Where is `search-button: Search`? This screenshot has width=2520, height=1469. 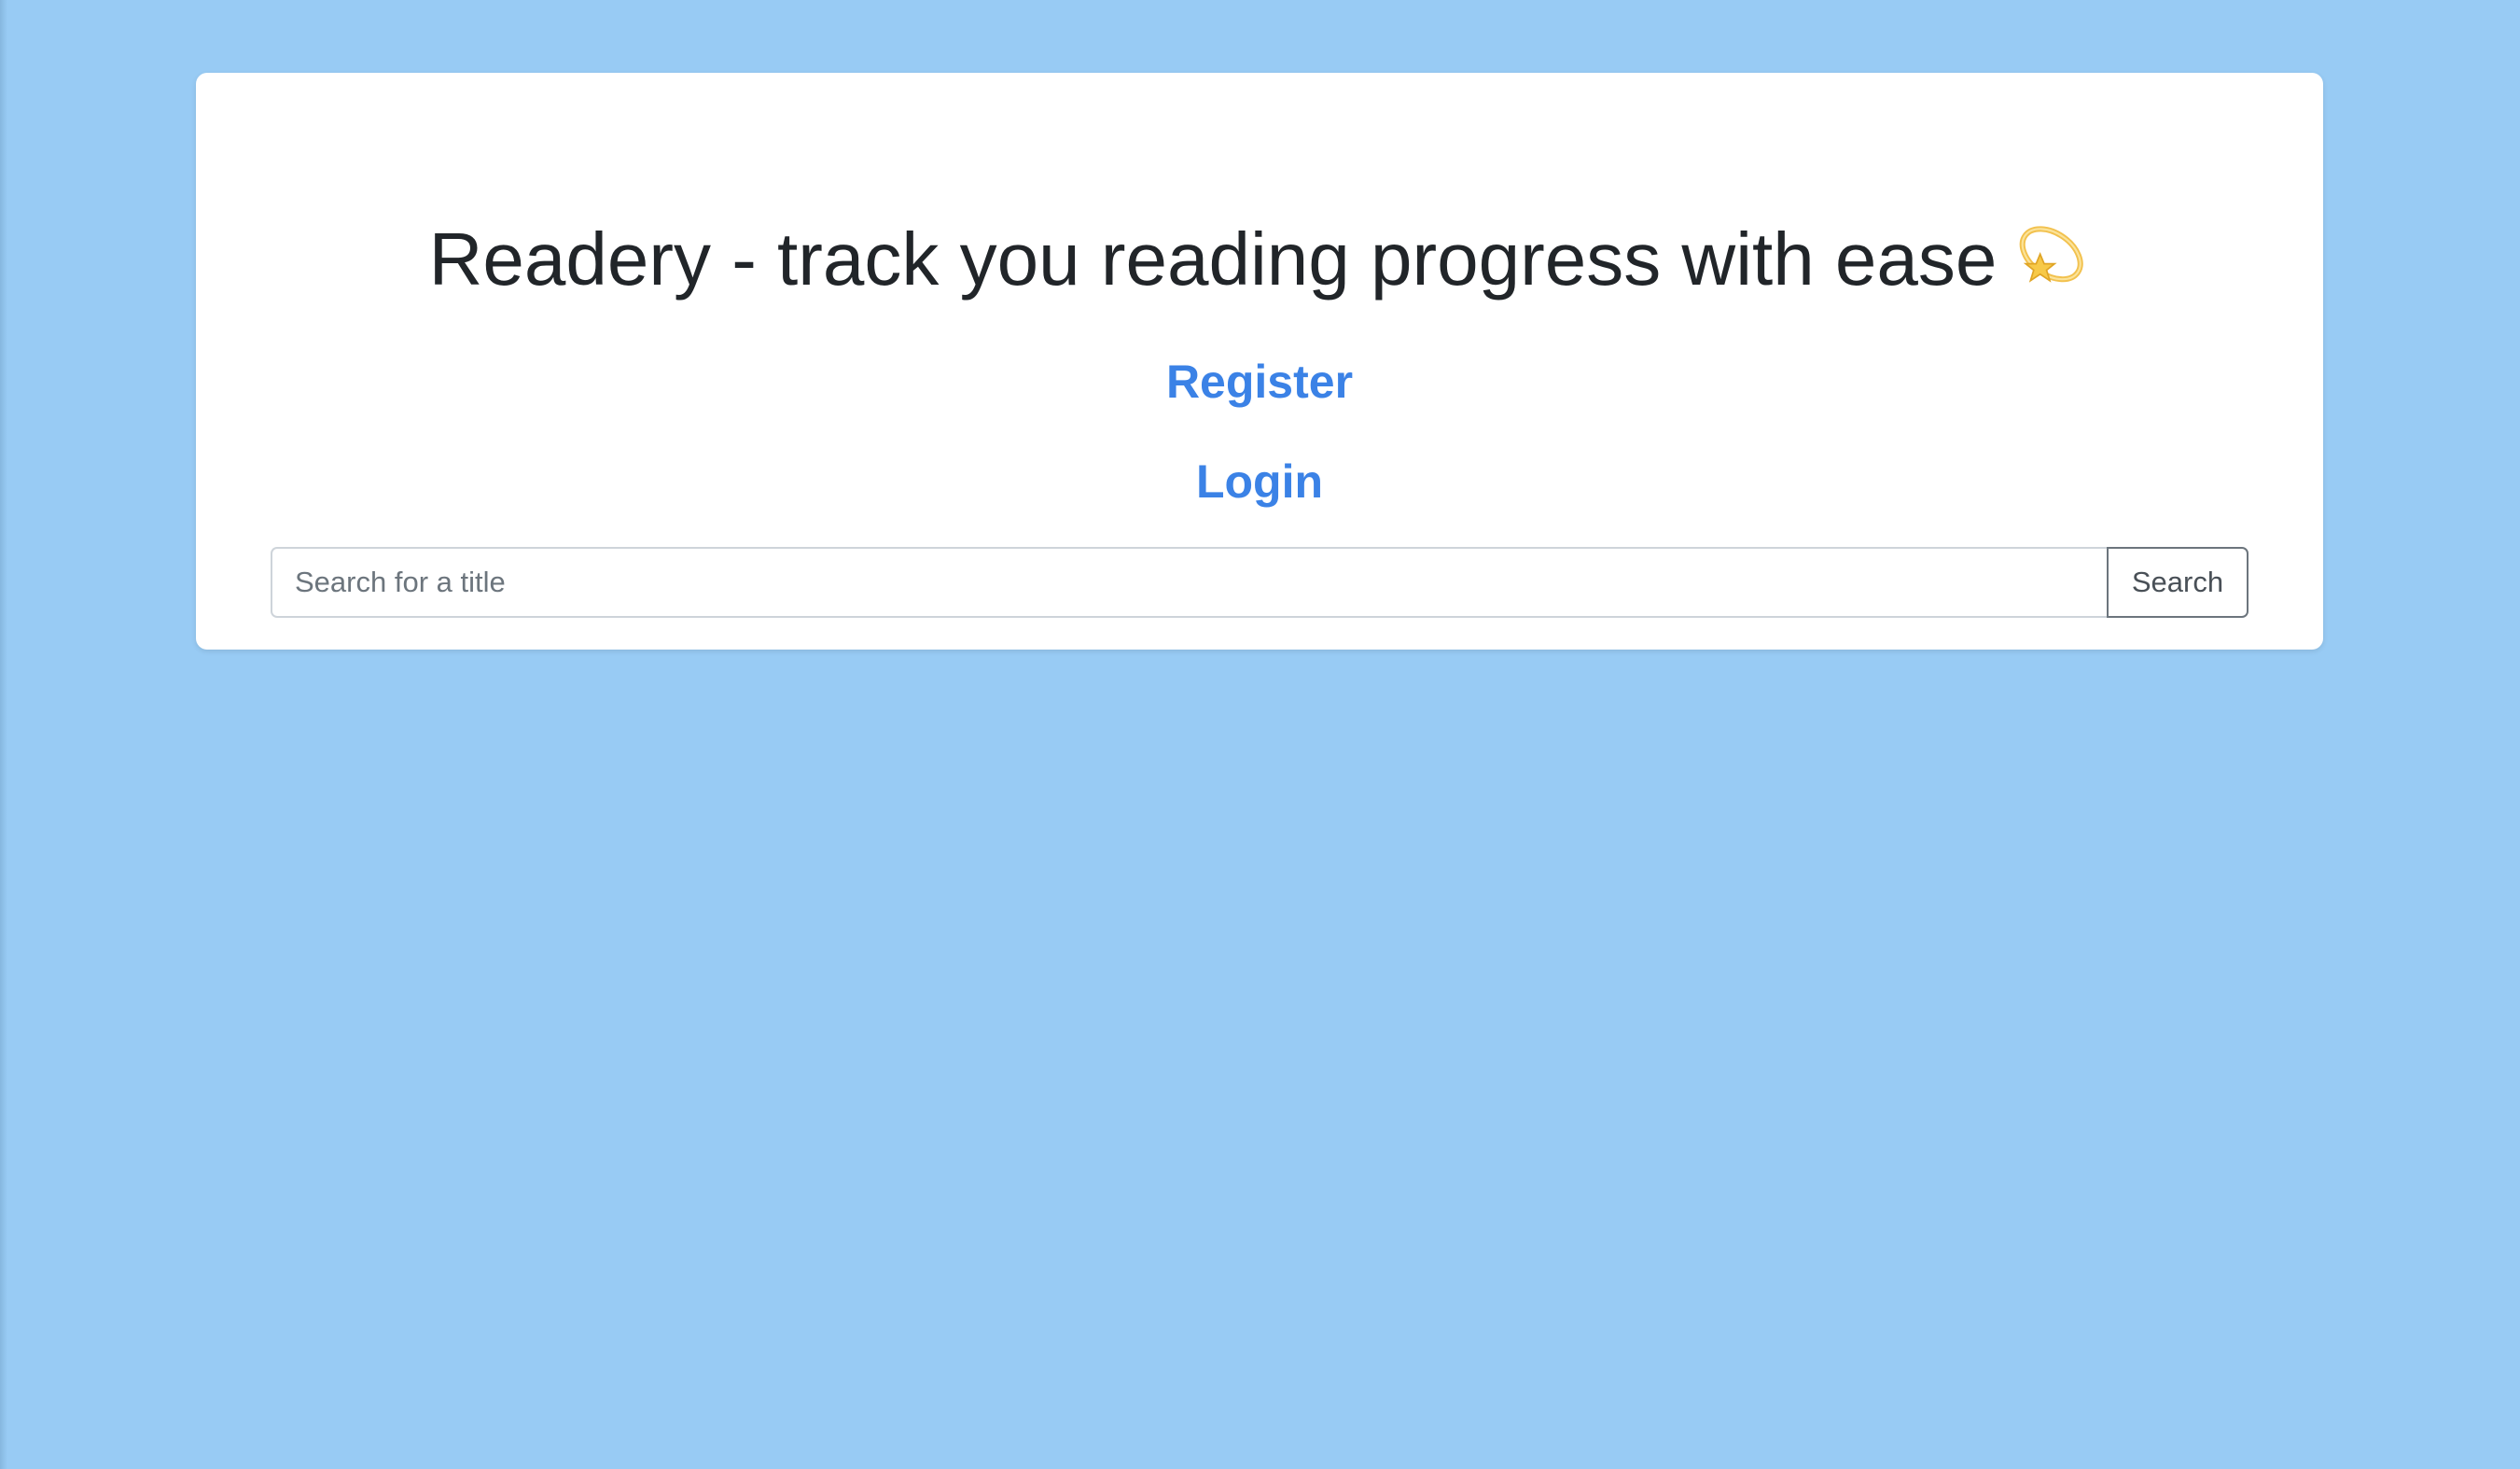
search-button: Search is located at coordinates (2178, 582).